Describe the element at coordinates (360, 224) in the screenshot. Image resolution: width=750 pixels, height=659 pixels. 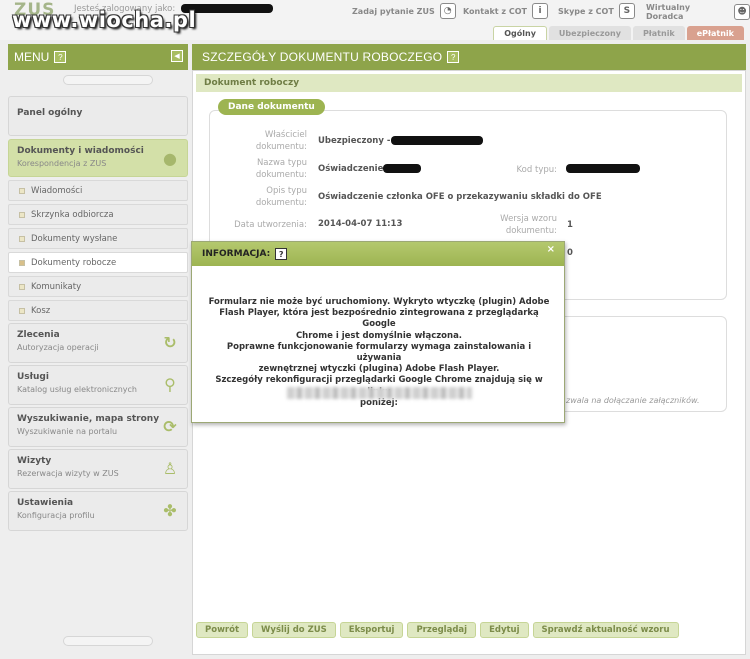
I see `created-date-value: 2014-04-07 11:13` at that location.